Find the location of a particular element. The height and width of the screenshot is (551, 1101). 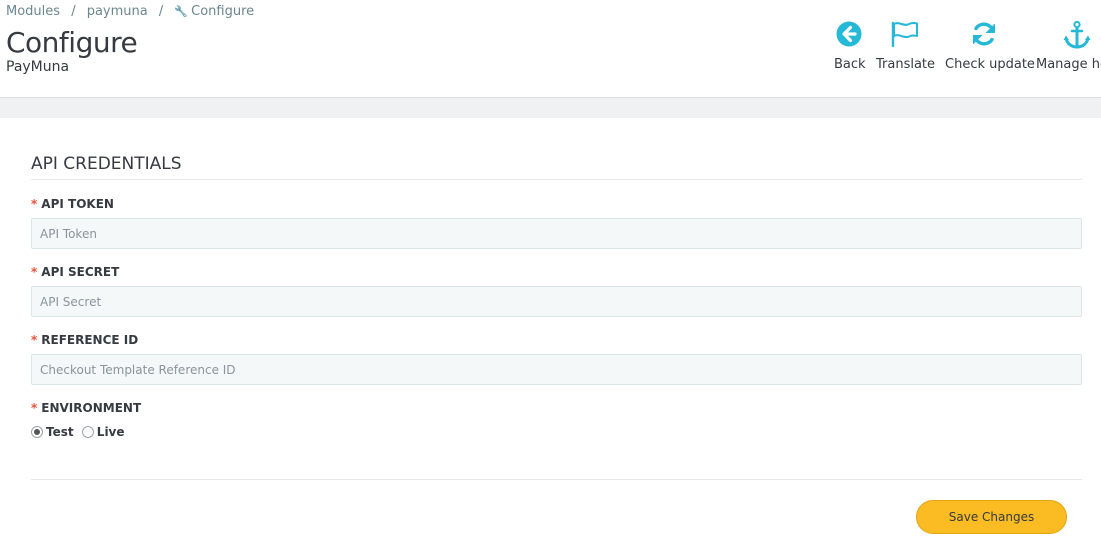

section-heading: API CREDENTIALS is located at coordinates (556, 167).